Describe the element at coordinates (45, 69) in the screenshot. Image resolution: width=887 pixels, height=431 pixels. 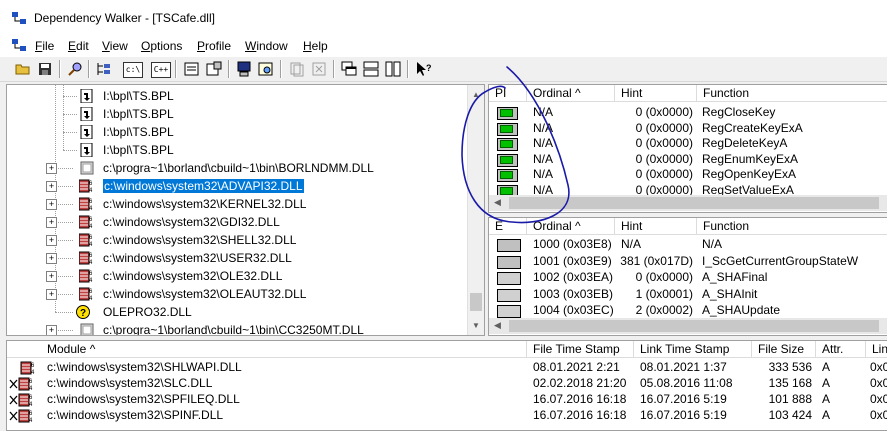
I see `save-disk-icon` at that location.